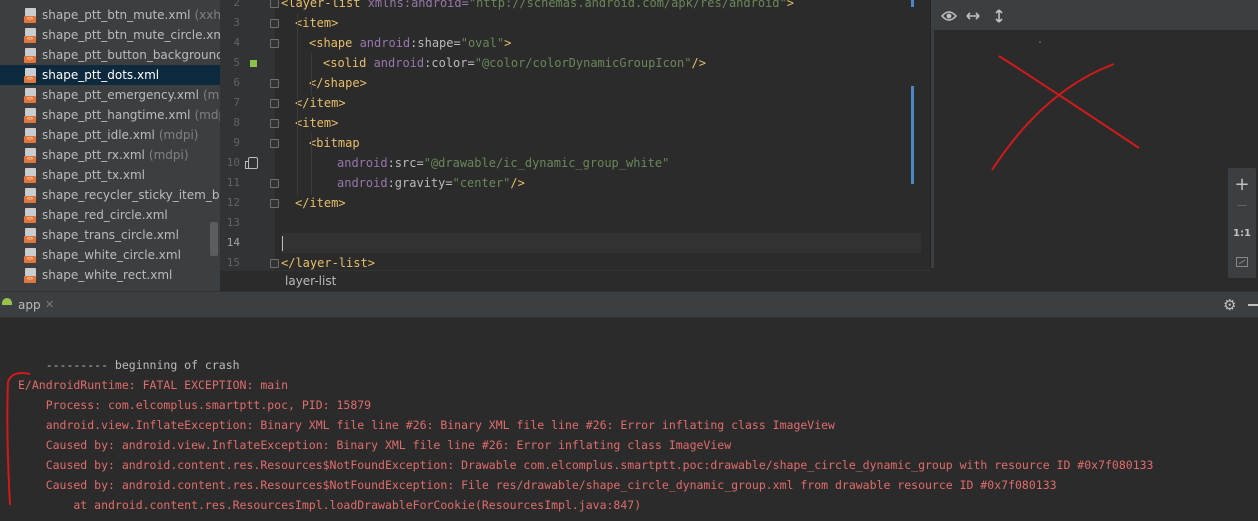 The width and height of the screenshot is (1258, 521). I want to click on code-token: <bitmap, so click(334, 143).